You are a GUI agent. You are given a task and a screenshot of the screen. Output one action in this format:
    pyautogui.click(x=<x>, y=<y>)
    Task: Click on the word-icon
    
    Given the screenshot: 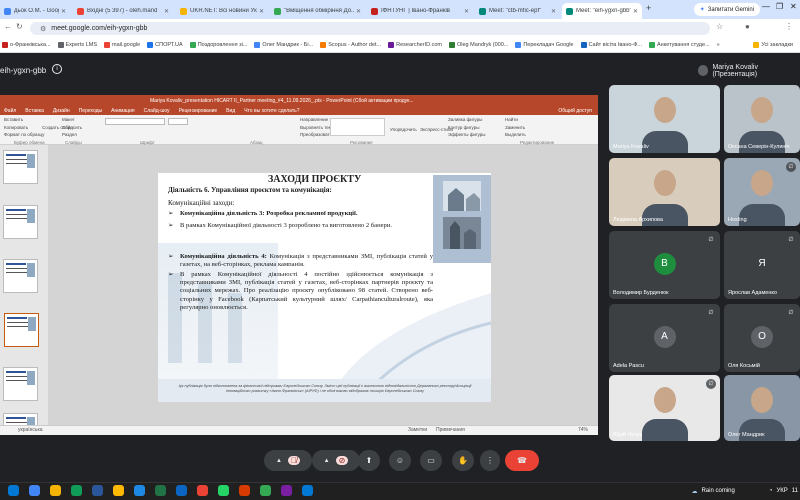 What is the action you would take?
    pyautogui.click(x=97, y=490)
    